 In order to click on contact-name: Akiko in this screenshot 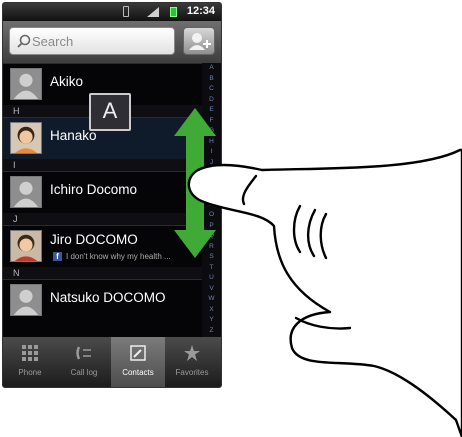, I will do `click(67, 81)`.